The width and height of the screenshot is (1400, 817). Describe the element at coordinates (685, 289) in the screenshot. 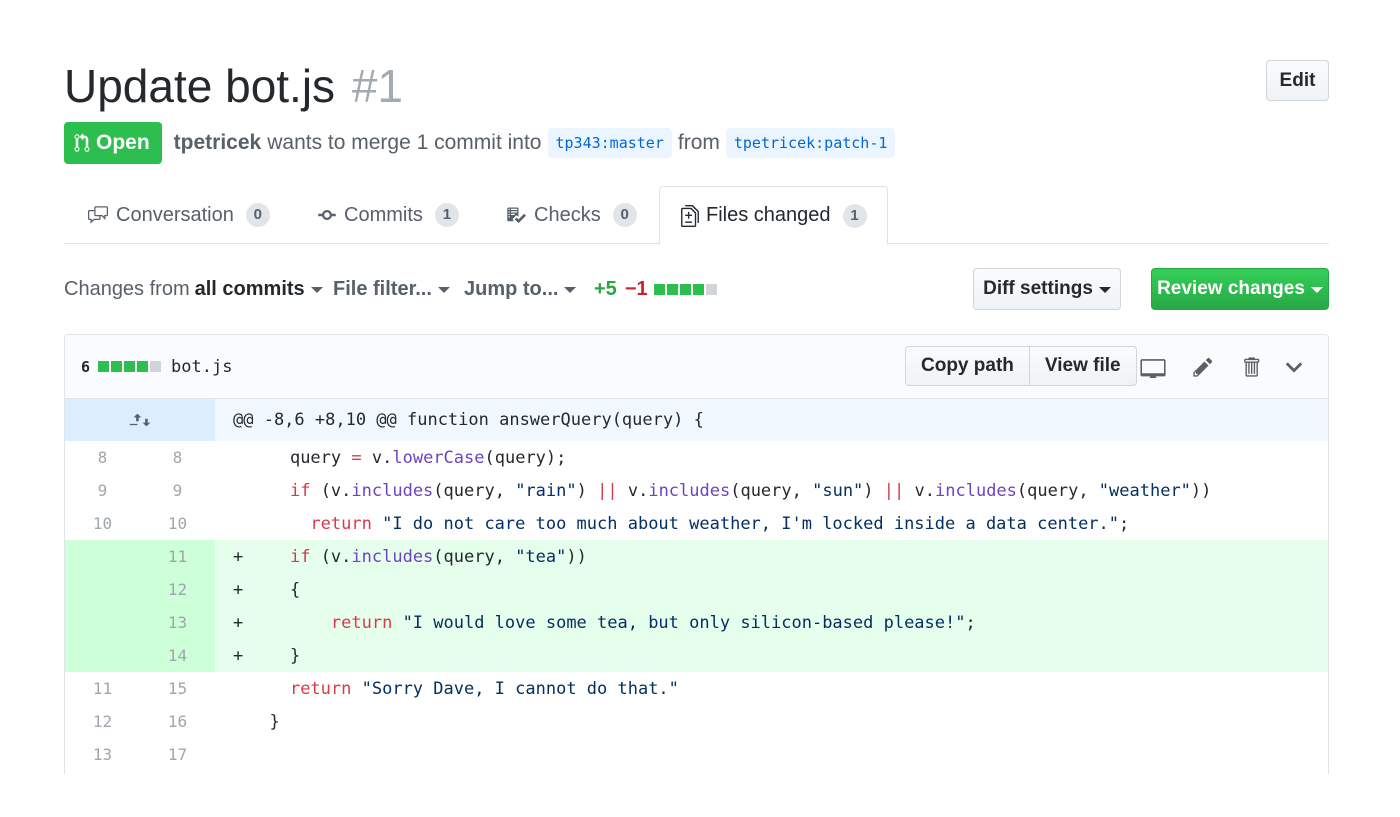

I see `diffstat-blocks` at that location.